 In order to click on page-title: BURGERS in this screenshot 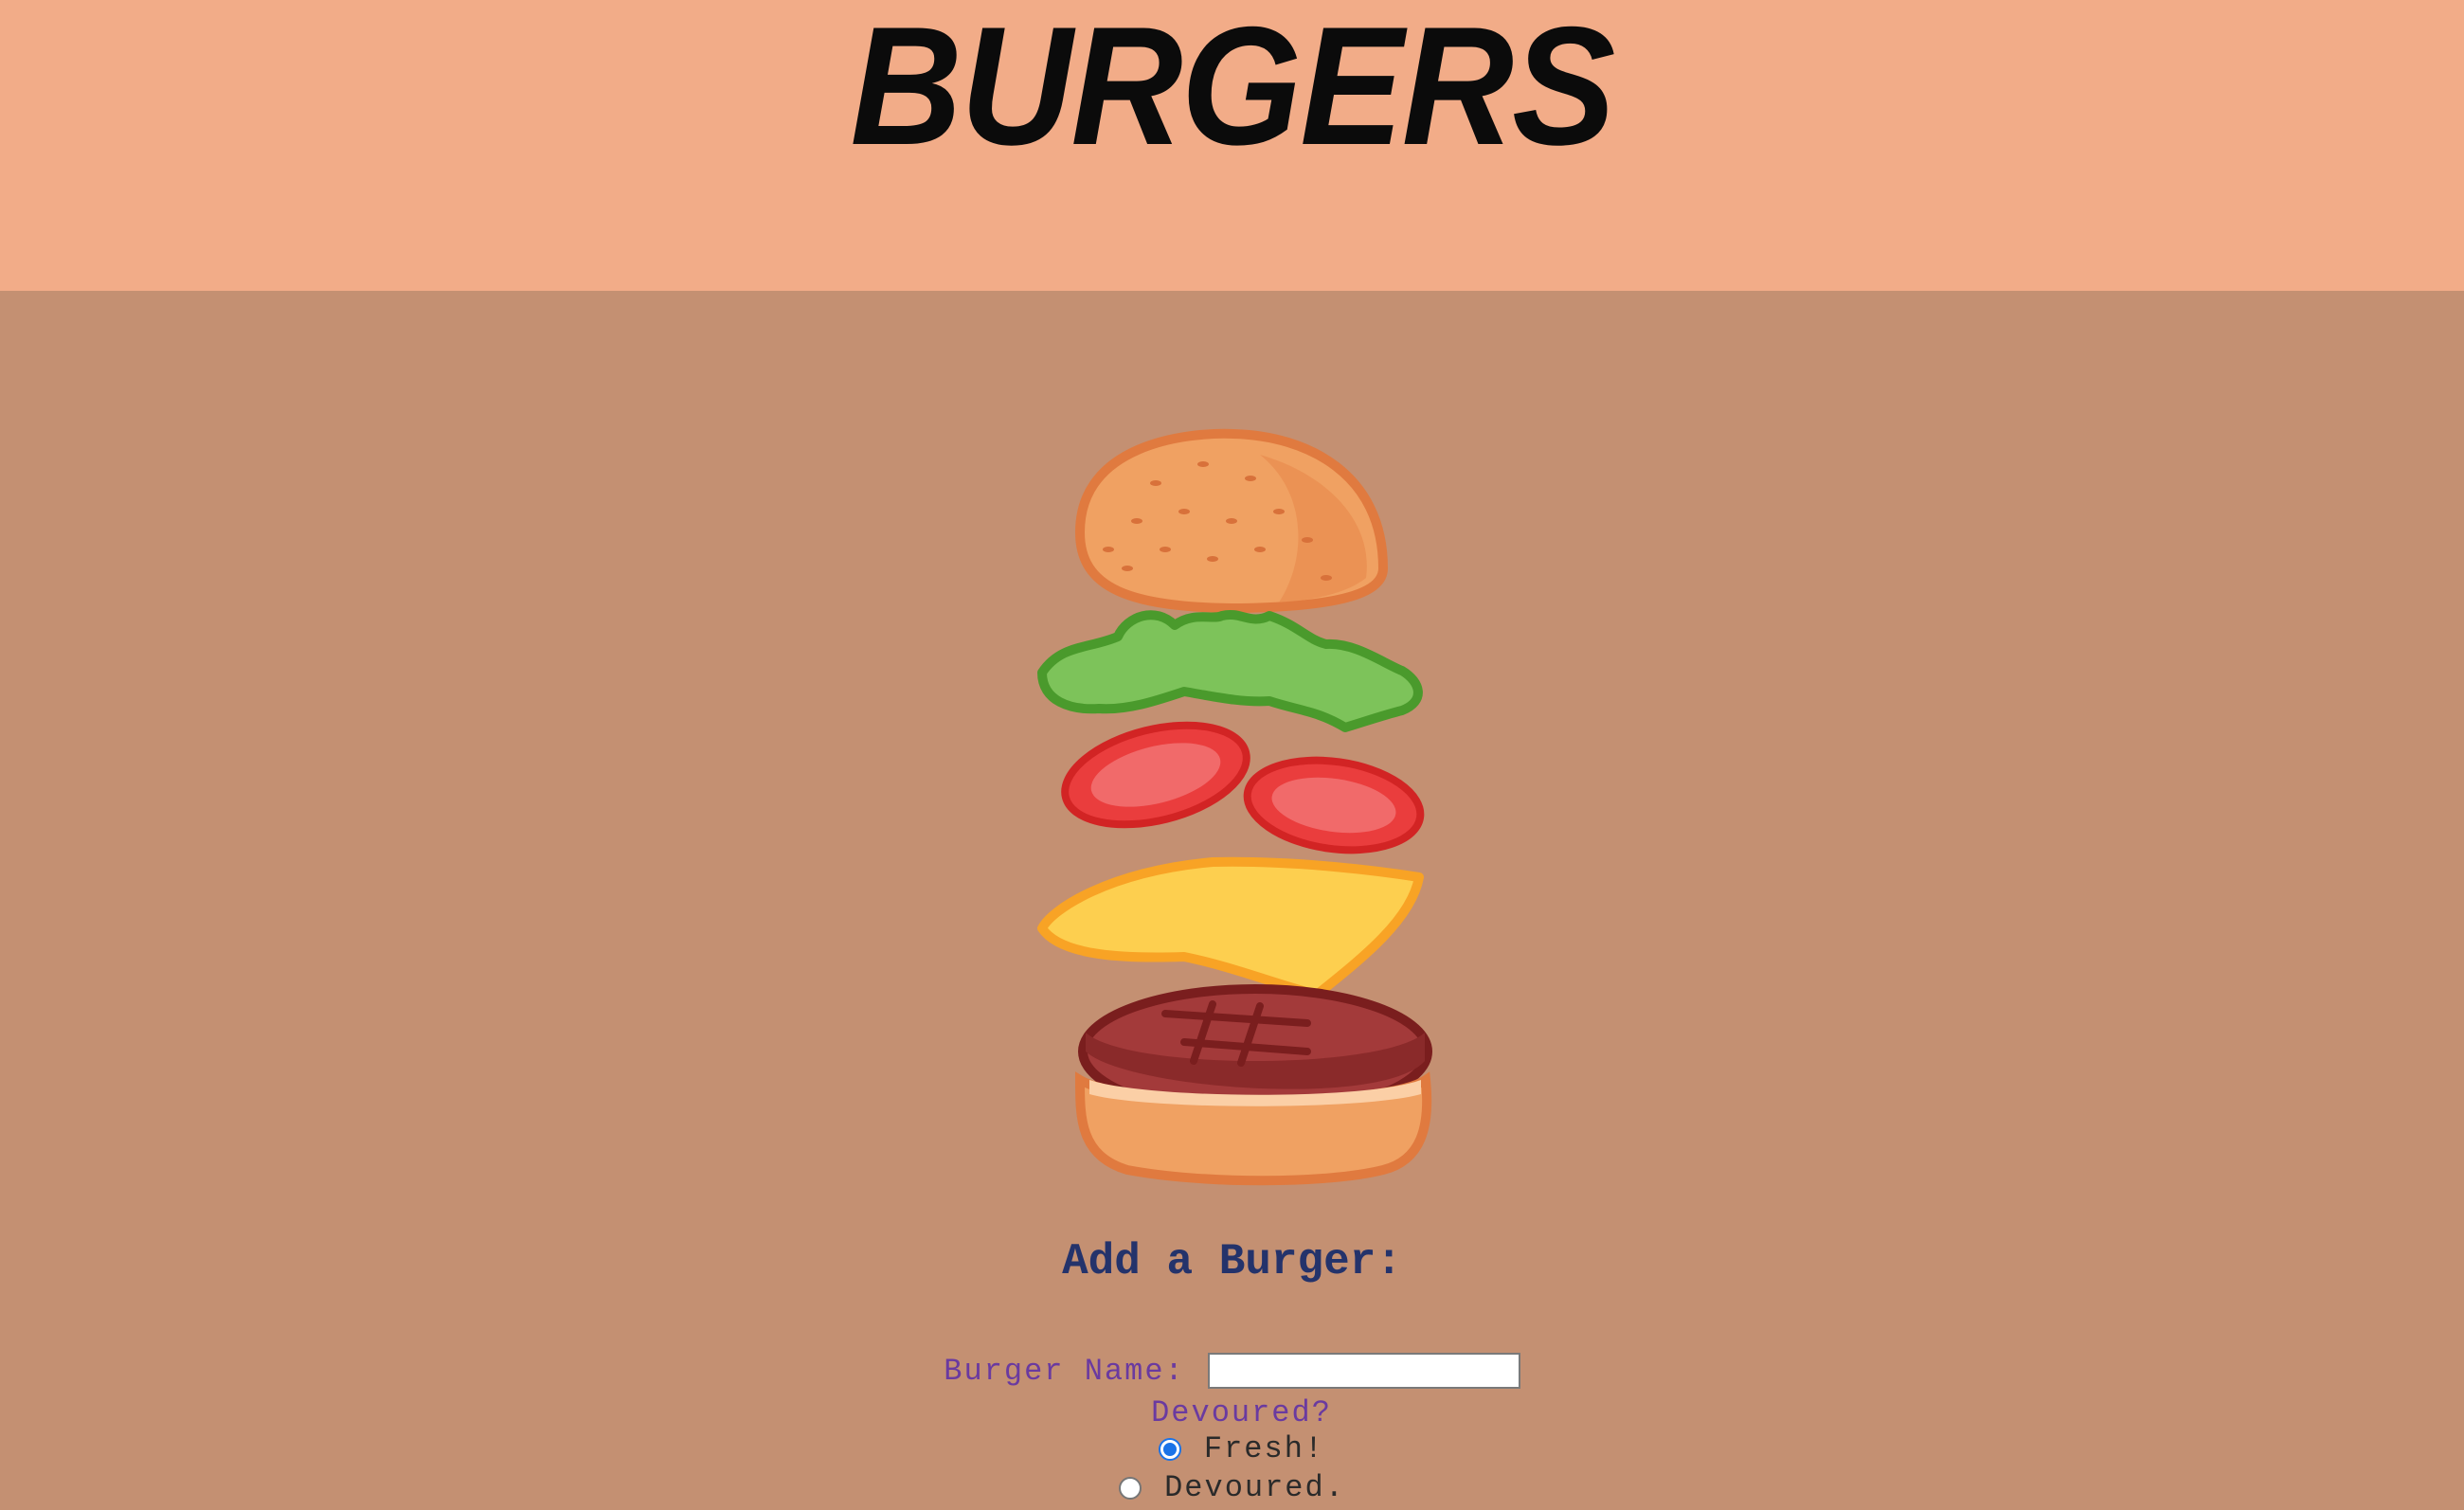, I will do `click(1232, 90)`.